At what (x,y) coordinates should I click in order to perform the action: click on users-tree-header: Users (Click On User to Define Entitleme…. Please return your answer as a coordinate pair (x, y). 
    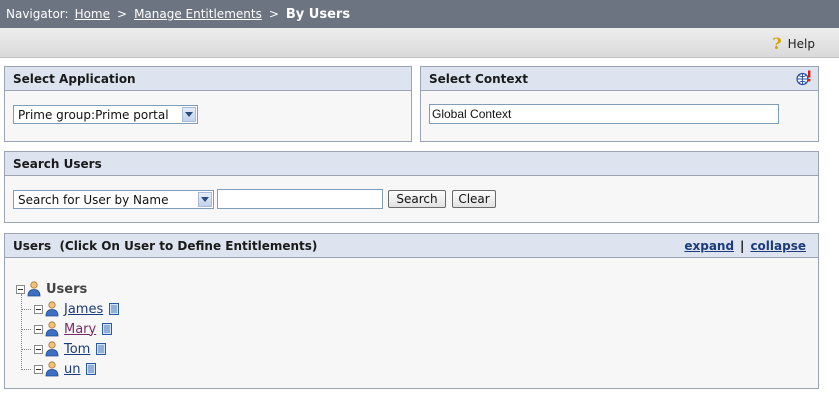
    Looking at the image, I should click on (411, 246).